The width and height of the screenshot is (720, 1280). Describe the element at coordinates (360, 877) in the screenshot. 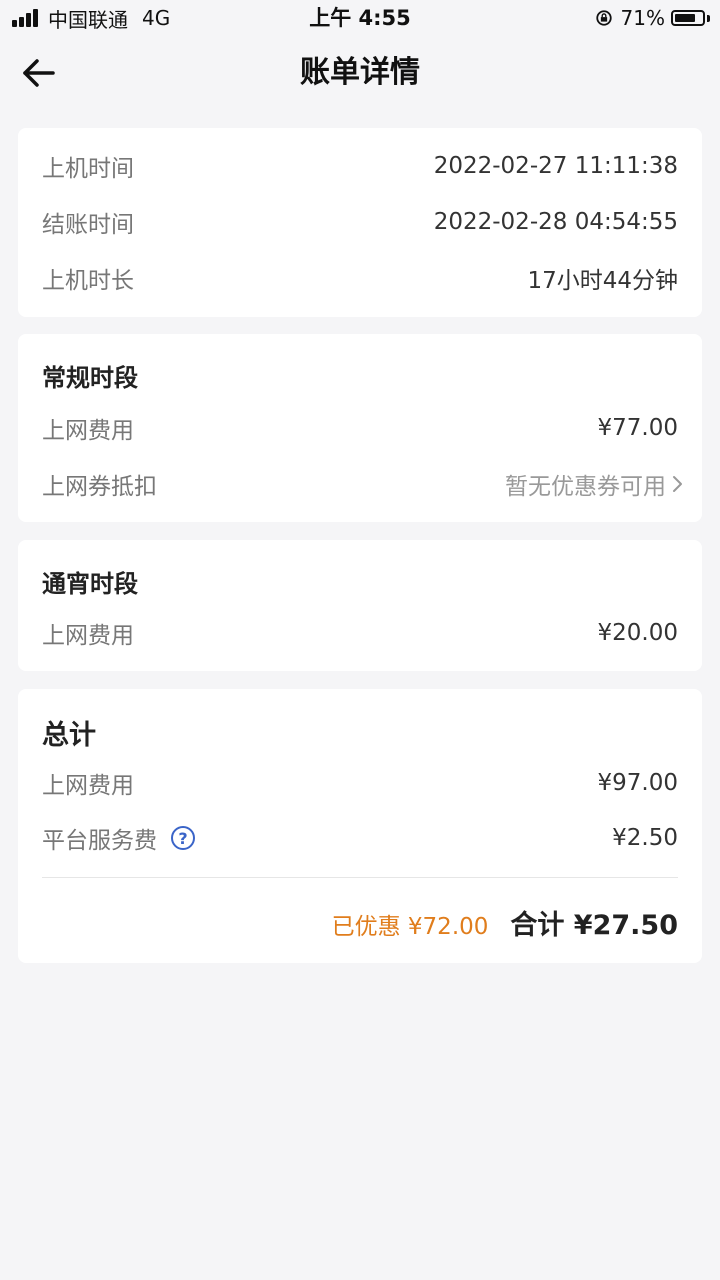

I see `summary-divider` at that location.